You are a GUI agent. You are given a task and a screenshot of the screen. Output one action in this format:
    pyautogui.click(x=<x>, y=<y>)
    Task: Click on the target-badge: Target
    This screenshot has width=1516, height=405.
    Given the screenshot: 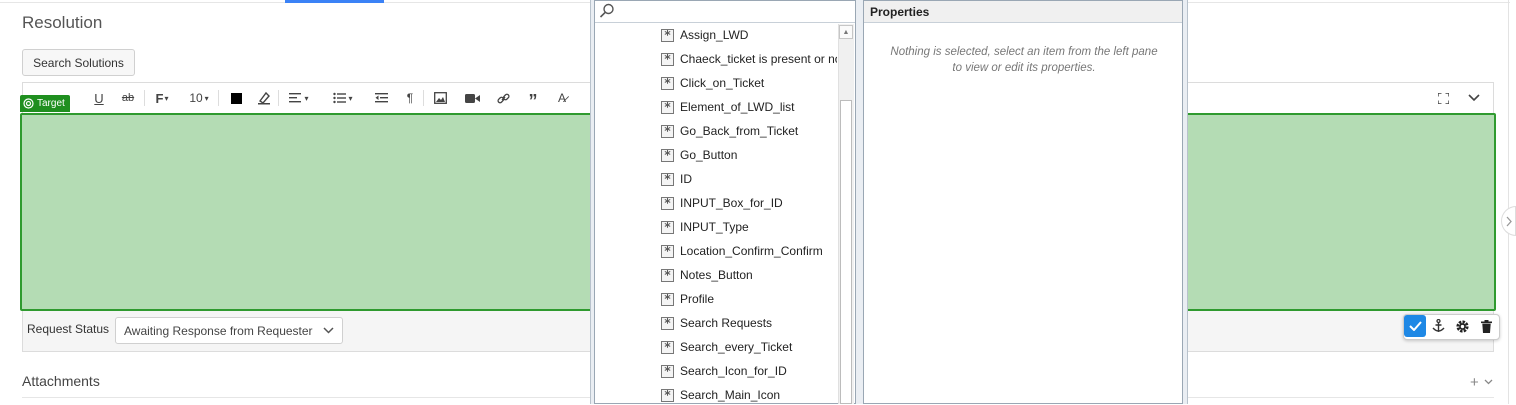 What is the action you would take?
    pyautogui.click(x=45, y=103)
    